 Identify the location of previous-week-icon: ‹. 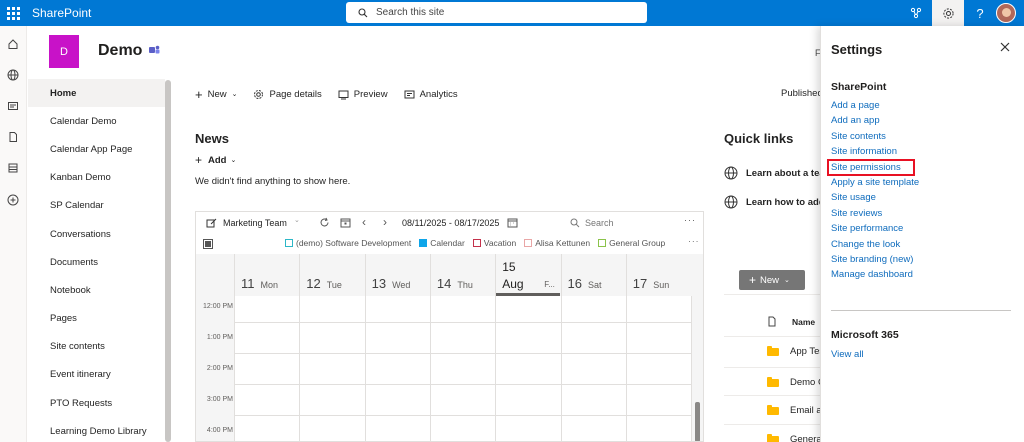
(364, 222).